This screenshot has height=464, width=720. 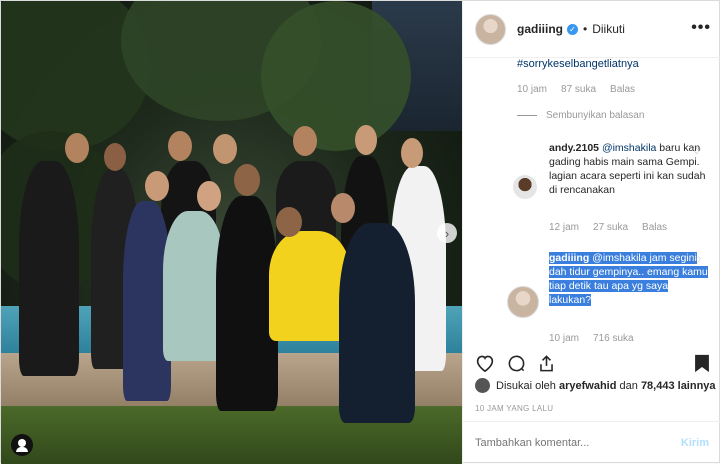 I want to click on user-tag-button, so click(x=22, y=445).